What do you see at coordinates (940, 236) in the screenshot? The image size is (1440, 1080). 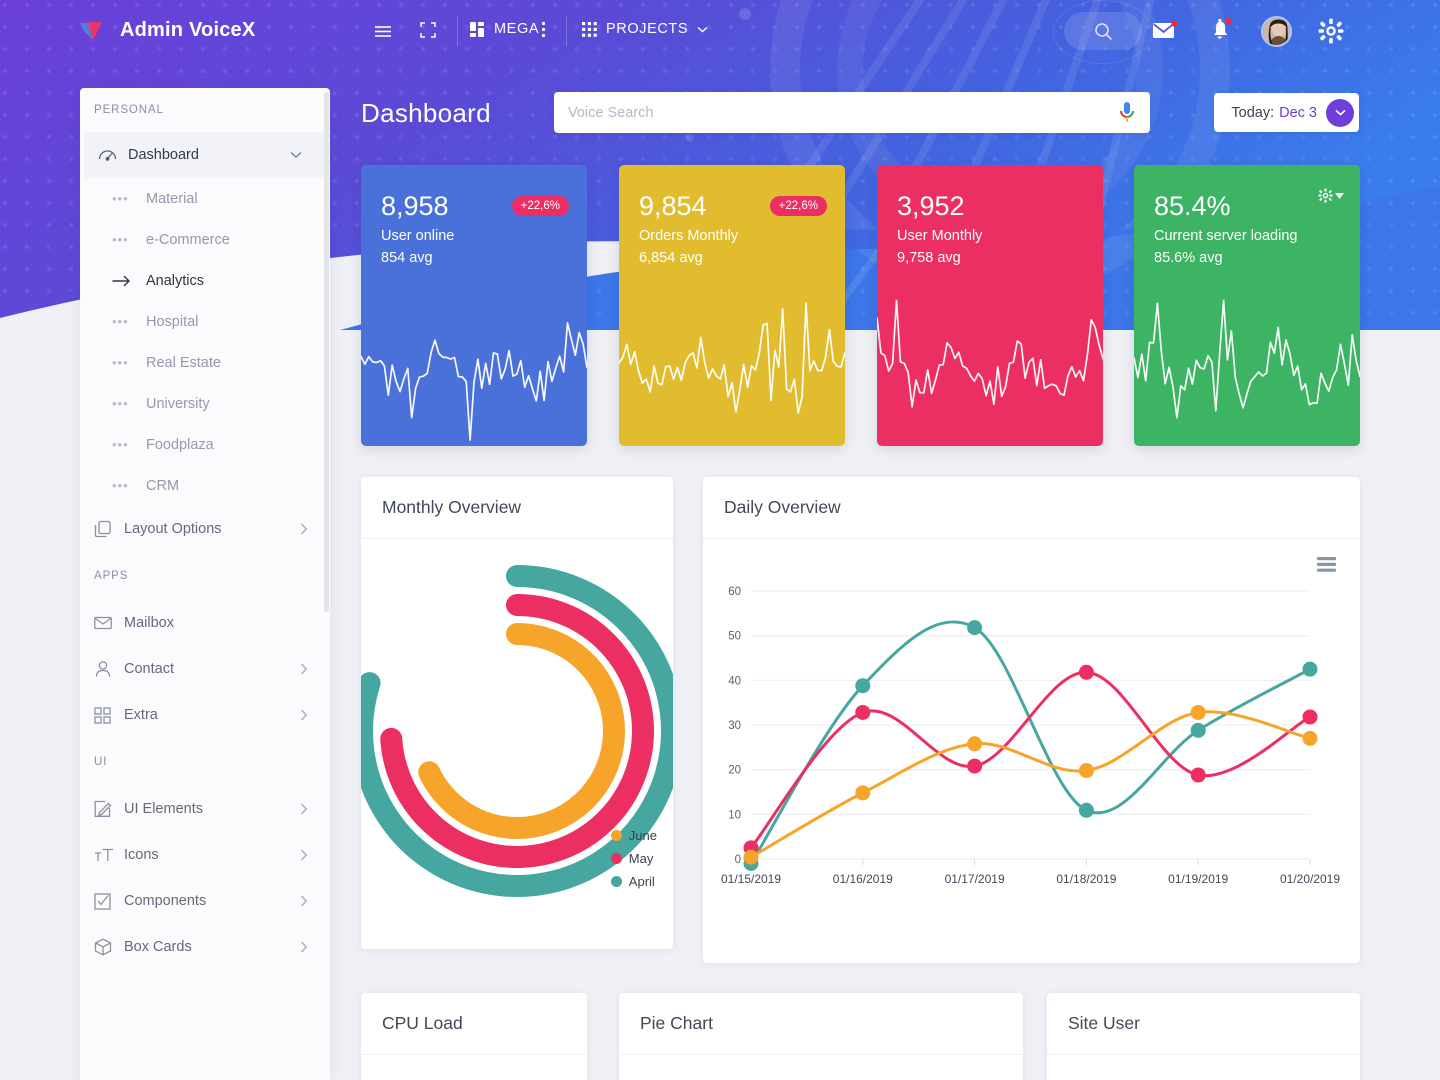 I see `stat-label: User Monthly` at bounding box center [940, 236].